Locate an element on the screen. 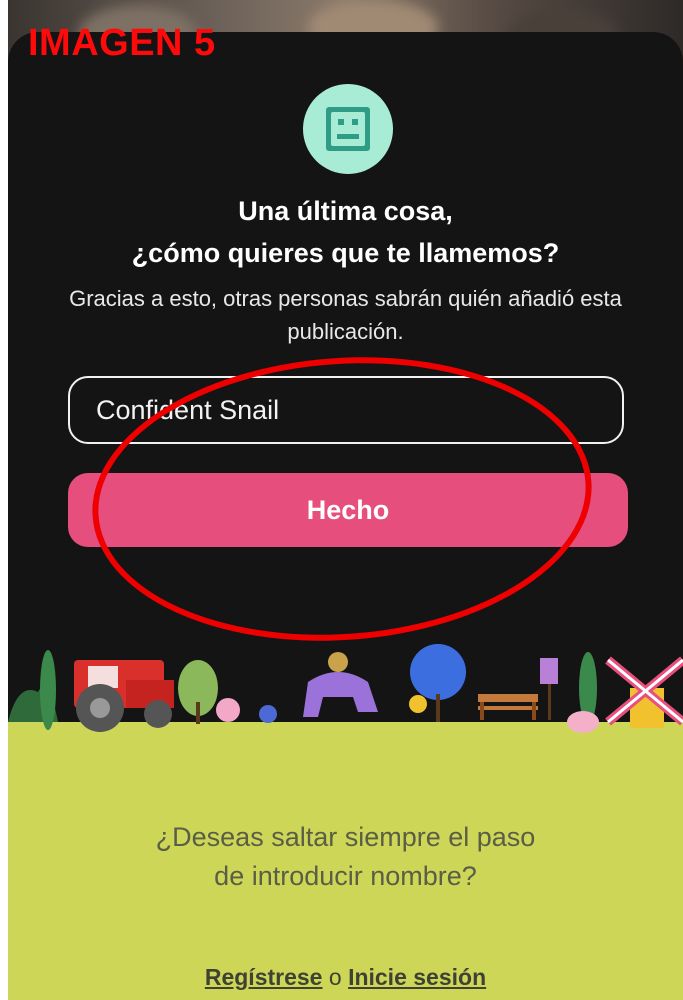 This screenshot has width=683, height=1000. register-link: Regístrese is located at coordinates (264, 977).